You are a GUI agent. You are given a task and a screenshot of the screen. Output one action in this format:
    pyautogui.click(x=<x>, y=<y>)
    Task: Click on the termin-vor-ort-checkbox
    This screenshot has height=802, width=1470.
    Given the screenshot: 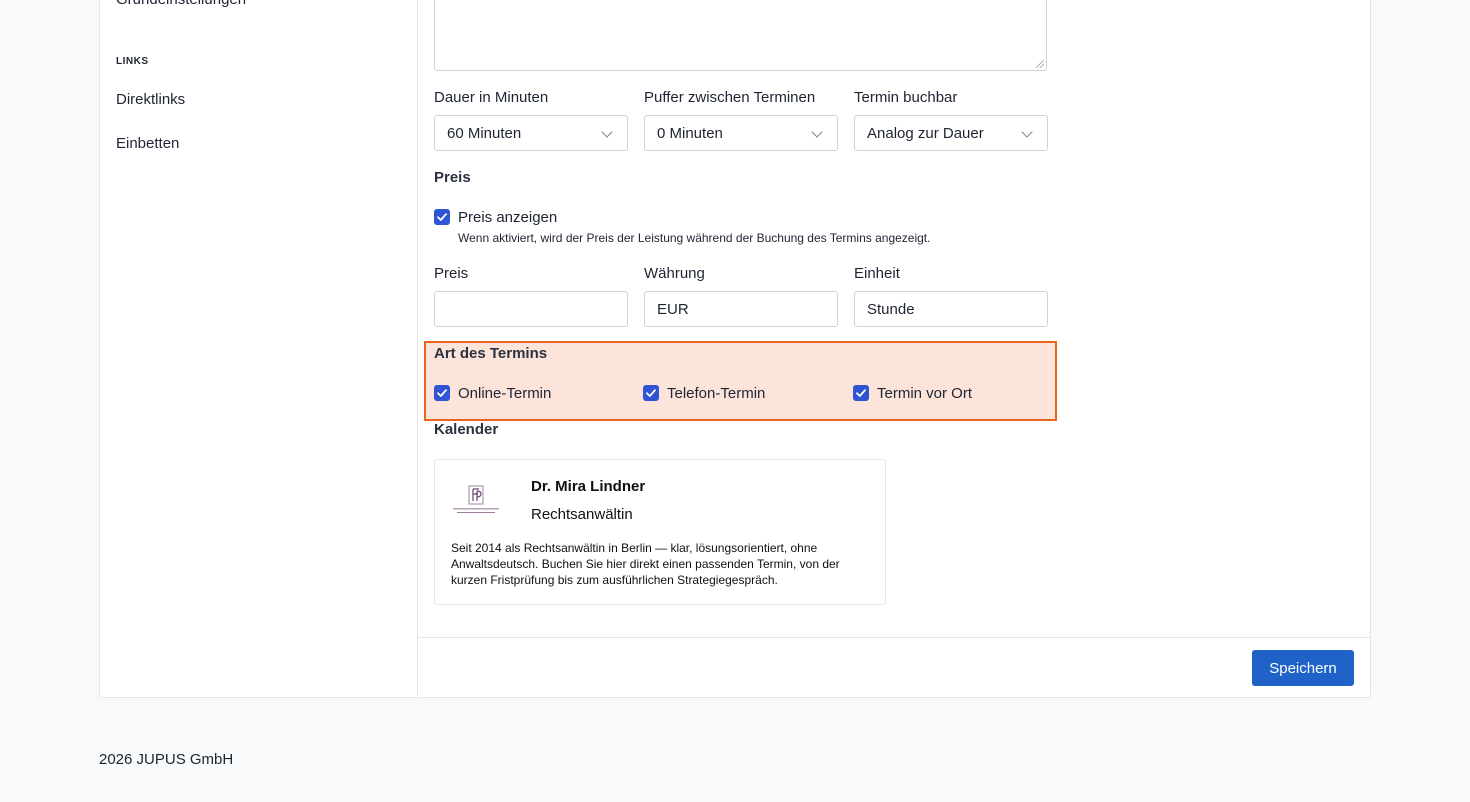 What is the action you would take?
    pyautogui.click(x=861, y=393)
    